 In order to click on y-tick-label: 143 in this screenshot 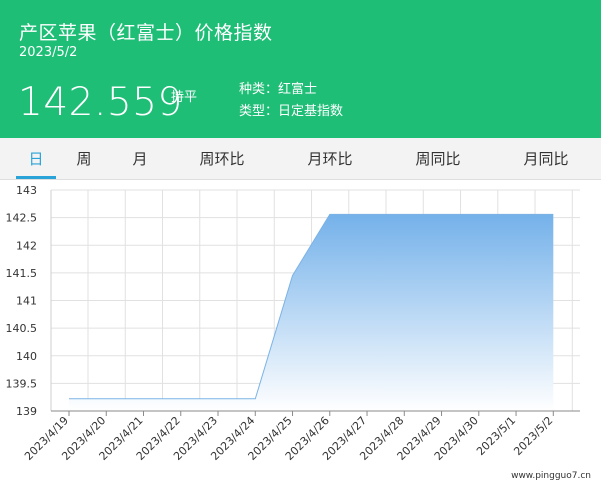, I will do `click(26, 190)`.